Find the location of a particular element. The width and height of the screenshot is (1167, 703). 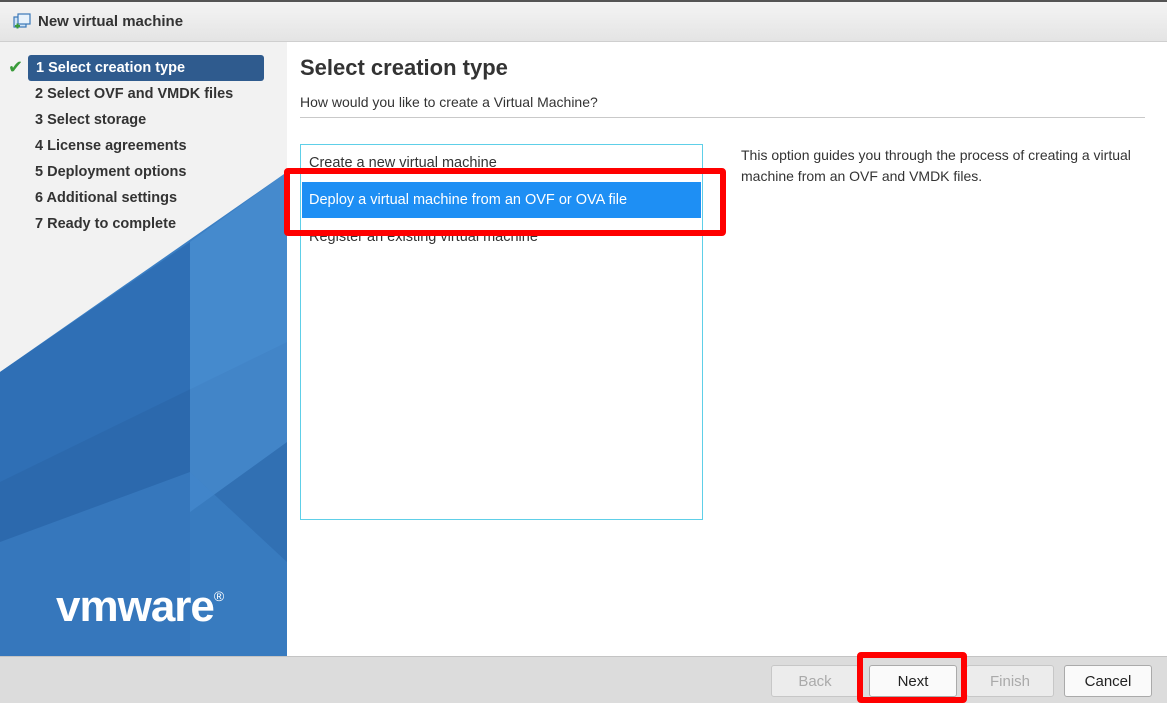

option-create-new-vm: Create a new virtual machine is located at coordinates (501, 163).